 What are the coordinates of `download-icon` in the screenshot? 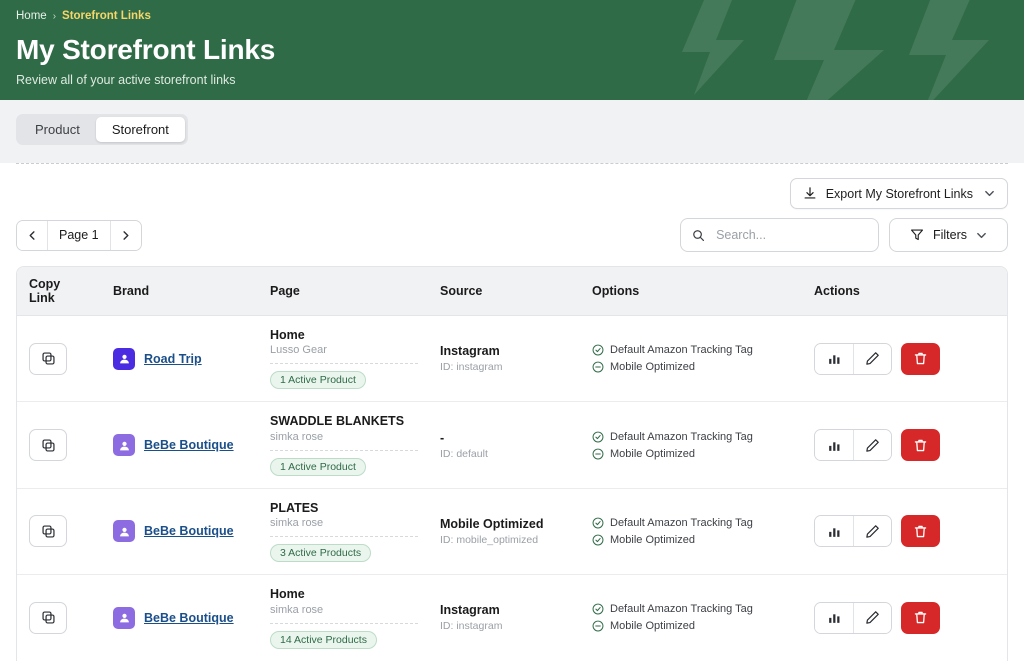 It's located at (810, 192).